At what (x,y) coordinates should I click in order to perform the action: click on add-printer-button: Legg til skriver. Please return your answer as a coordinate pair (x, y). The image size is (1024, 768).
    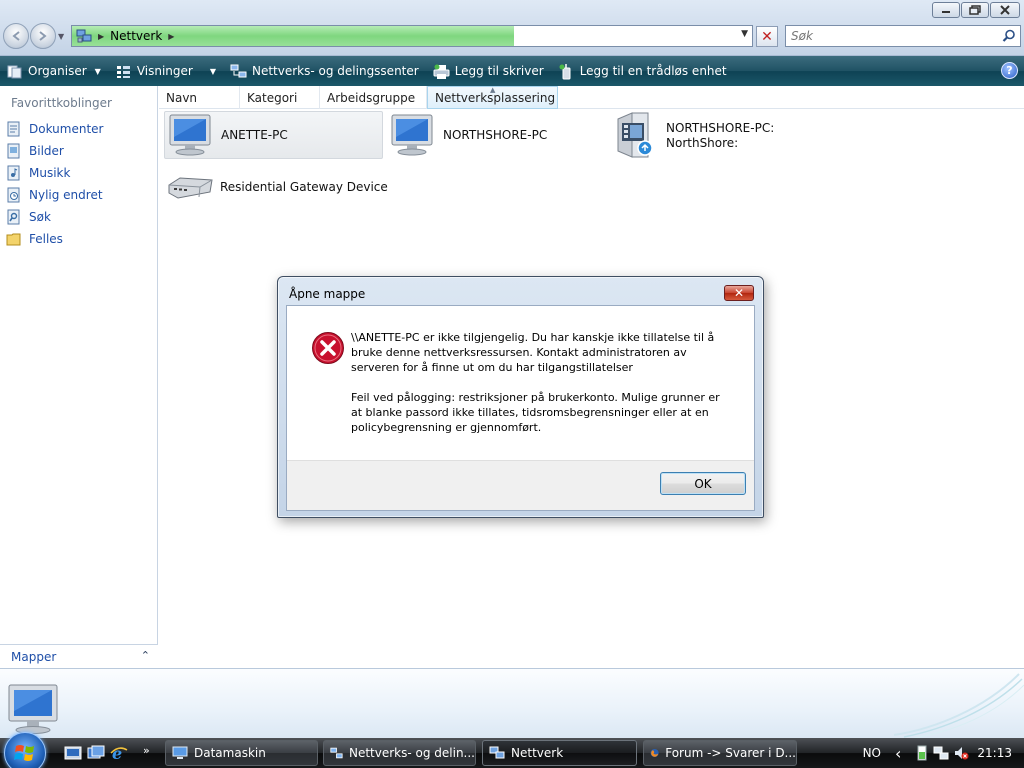
    Looking at the image, I should click on (488, 71).